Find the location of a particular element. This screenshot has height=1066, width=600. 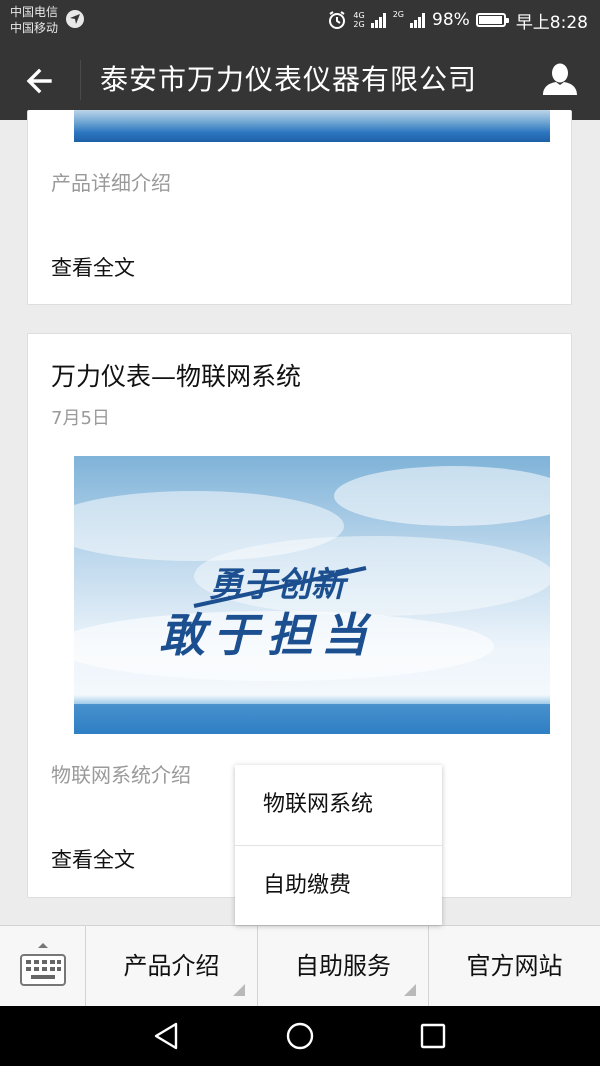

app-header: 泰安市万力仪表仪器有限公司 is located at coordinates (300, 80).